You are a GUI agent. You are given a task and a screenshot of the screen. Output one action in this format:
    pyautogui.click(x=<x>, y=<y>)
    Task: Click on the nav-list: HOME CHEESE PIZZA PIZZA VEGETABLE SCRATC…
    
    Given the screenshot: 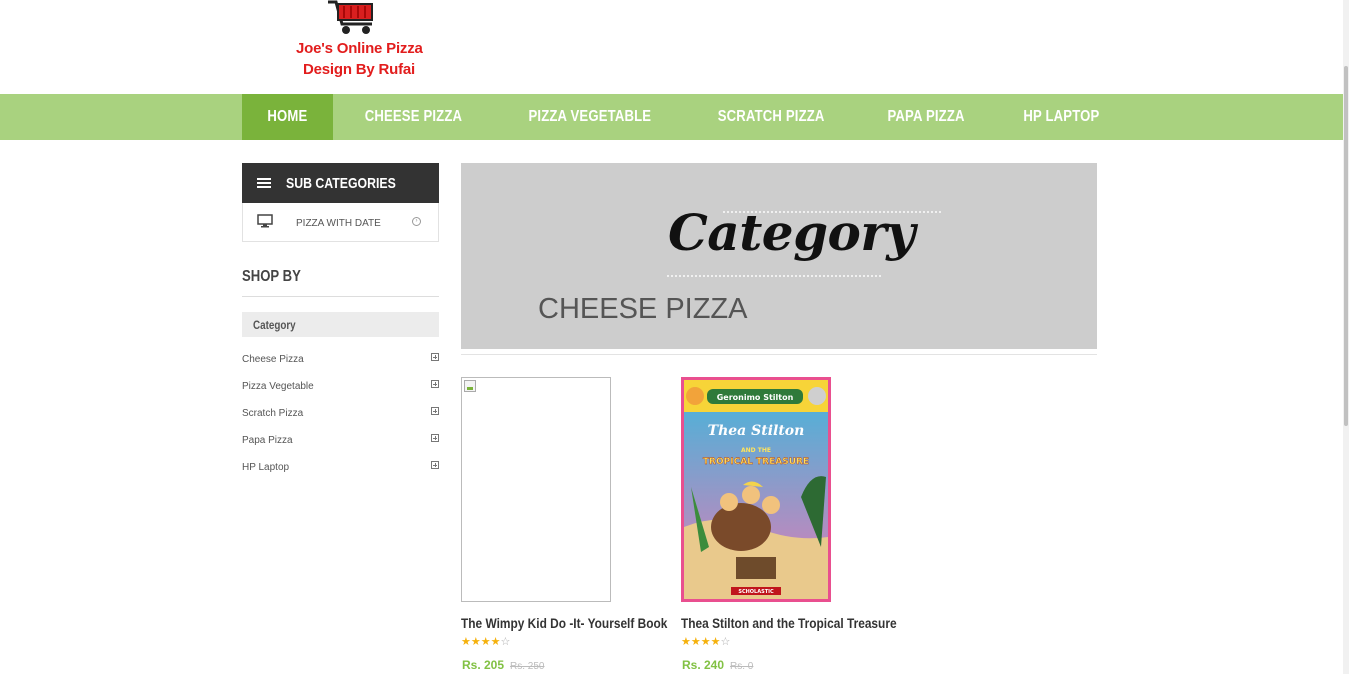 What is the action you would take?
    pyautogui.click(x=685, y=117)
    